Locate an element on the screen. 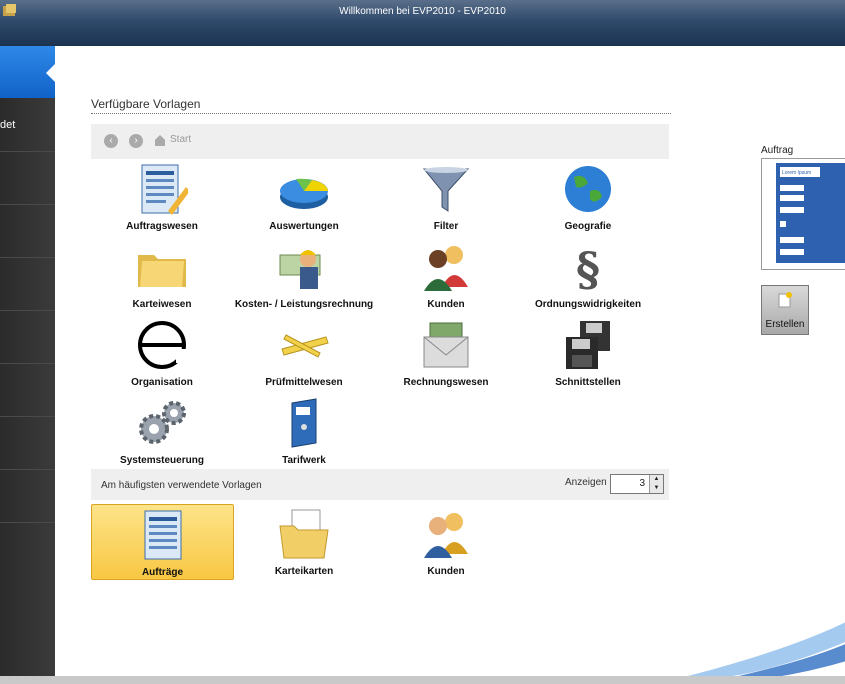 This screenshot has width=845, height=684. tile-label: Aufträge is located at coordinates (162, 572).